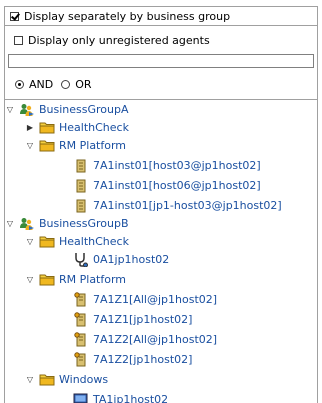 The height and width of the screenshot is (403, 322). Describe the element at coordinates (18, 40) in the screenshot. I see `unregistered-checkbox` at that location.